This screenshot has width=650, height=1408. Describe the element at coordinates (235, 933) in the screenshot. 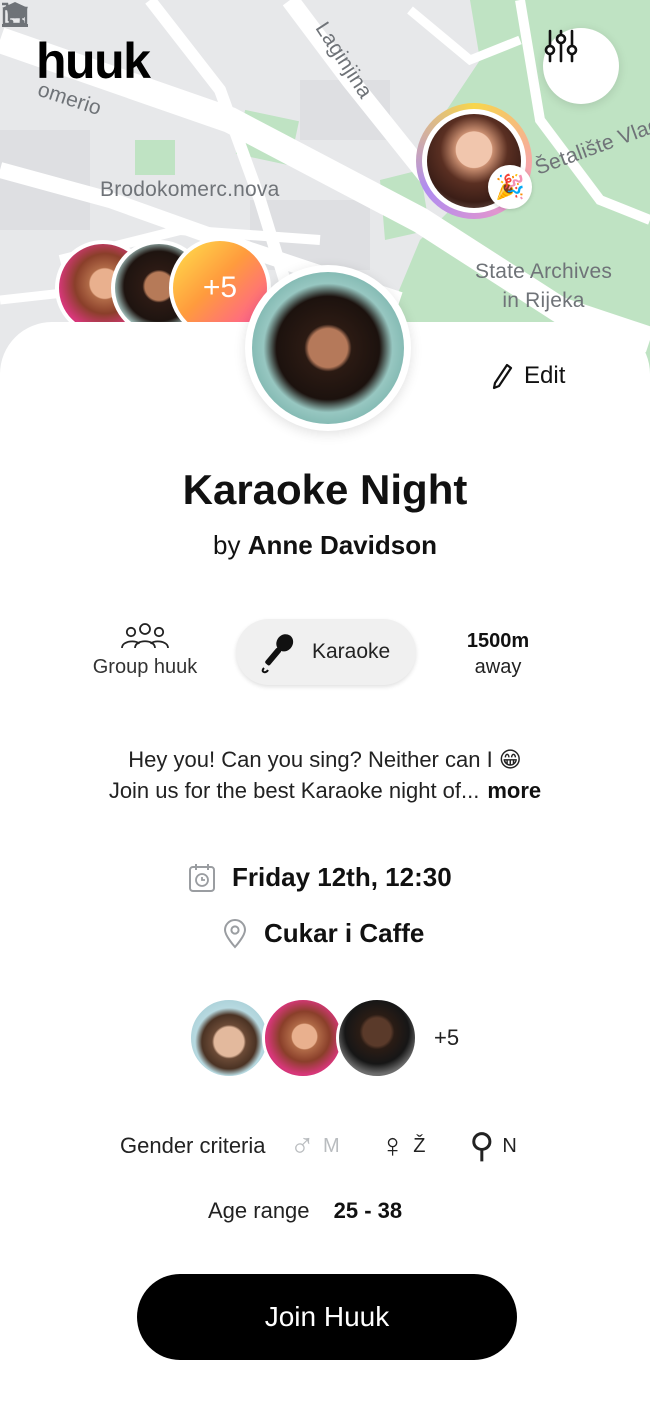

I see `location-pin-icon` at that location.